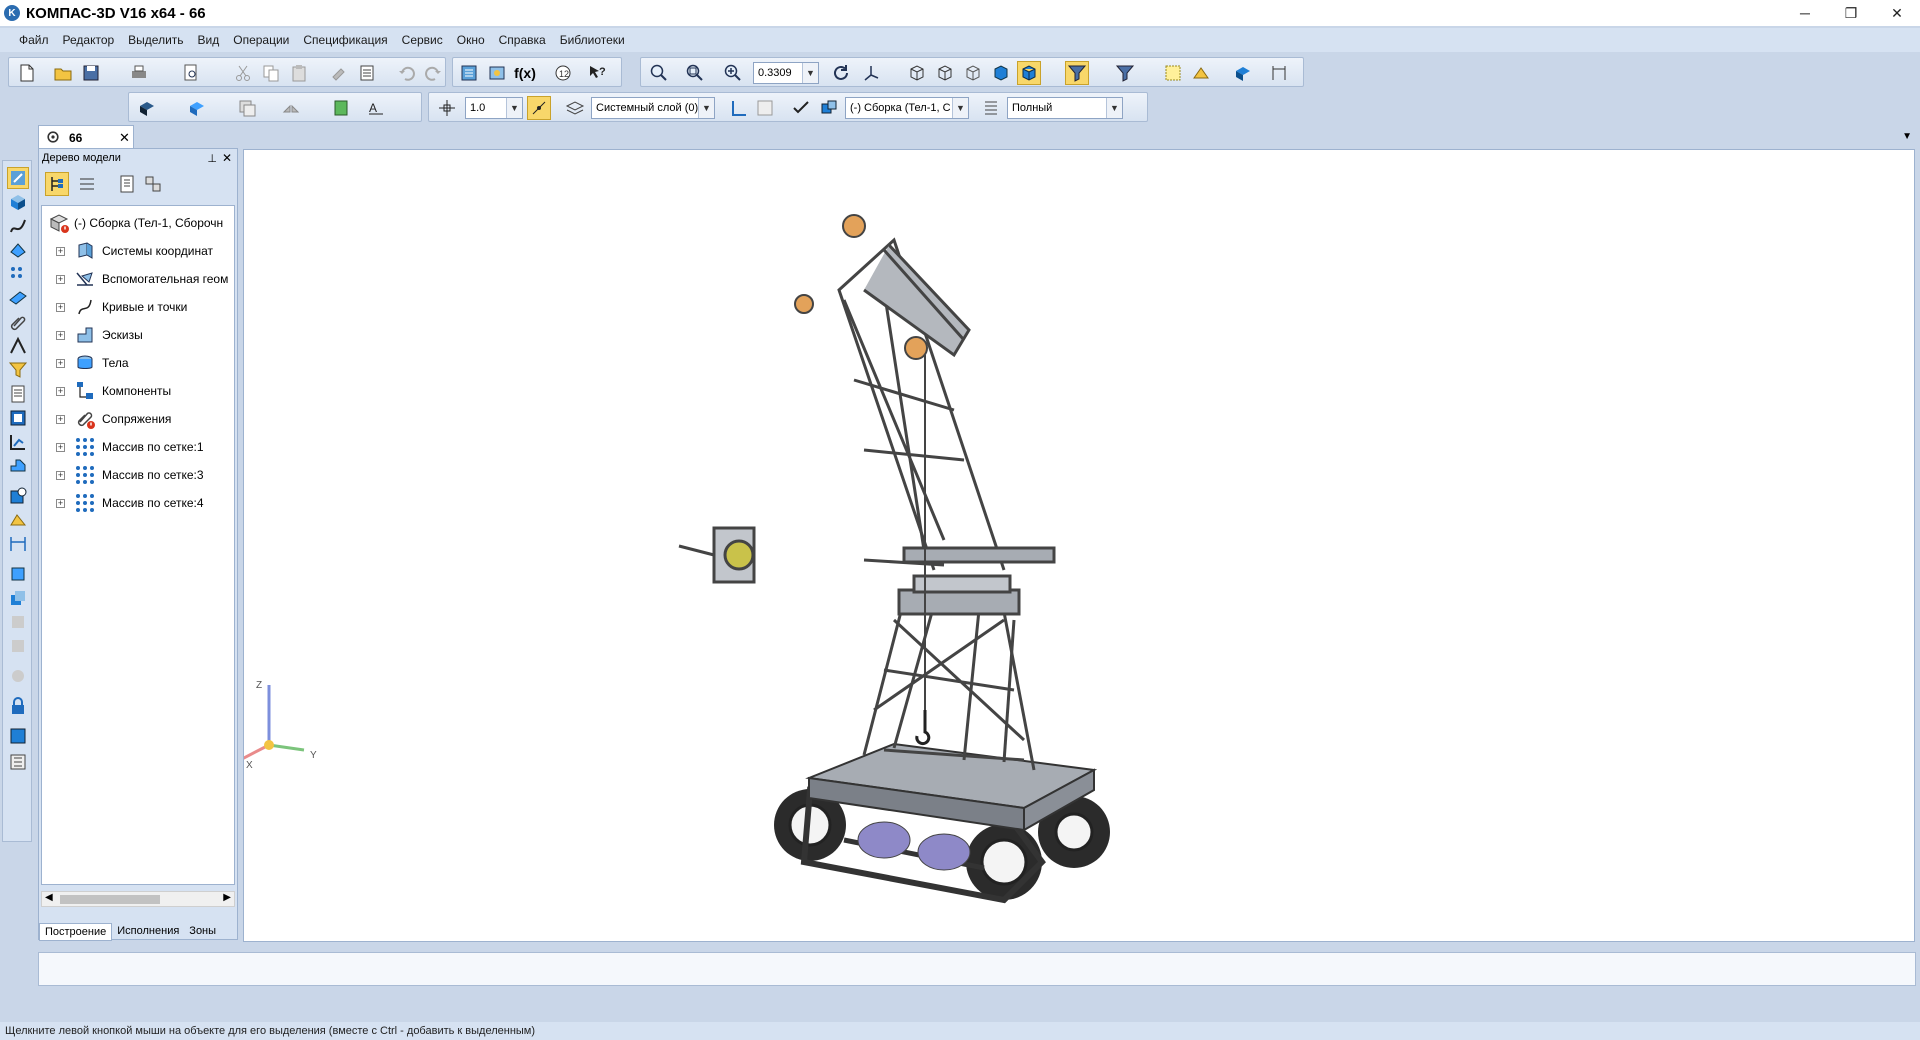 The image size is (1920, 1040). I want to click on preview-button, so click(191, 73).